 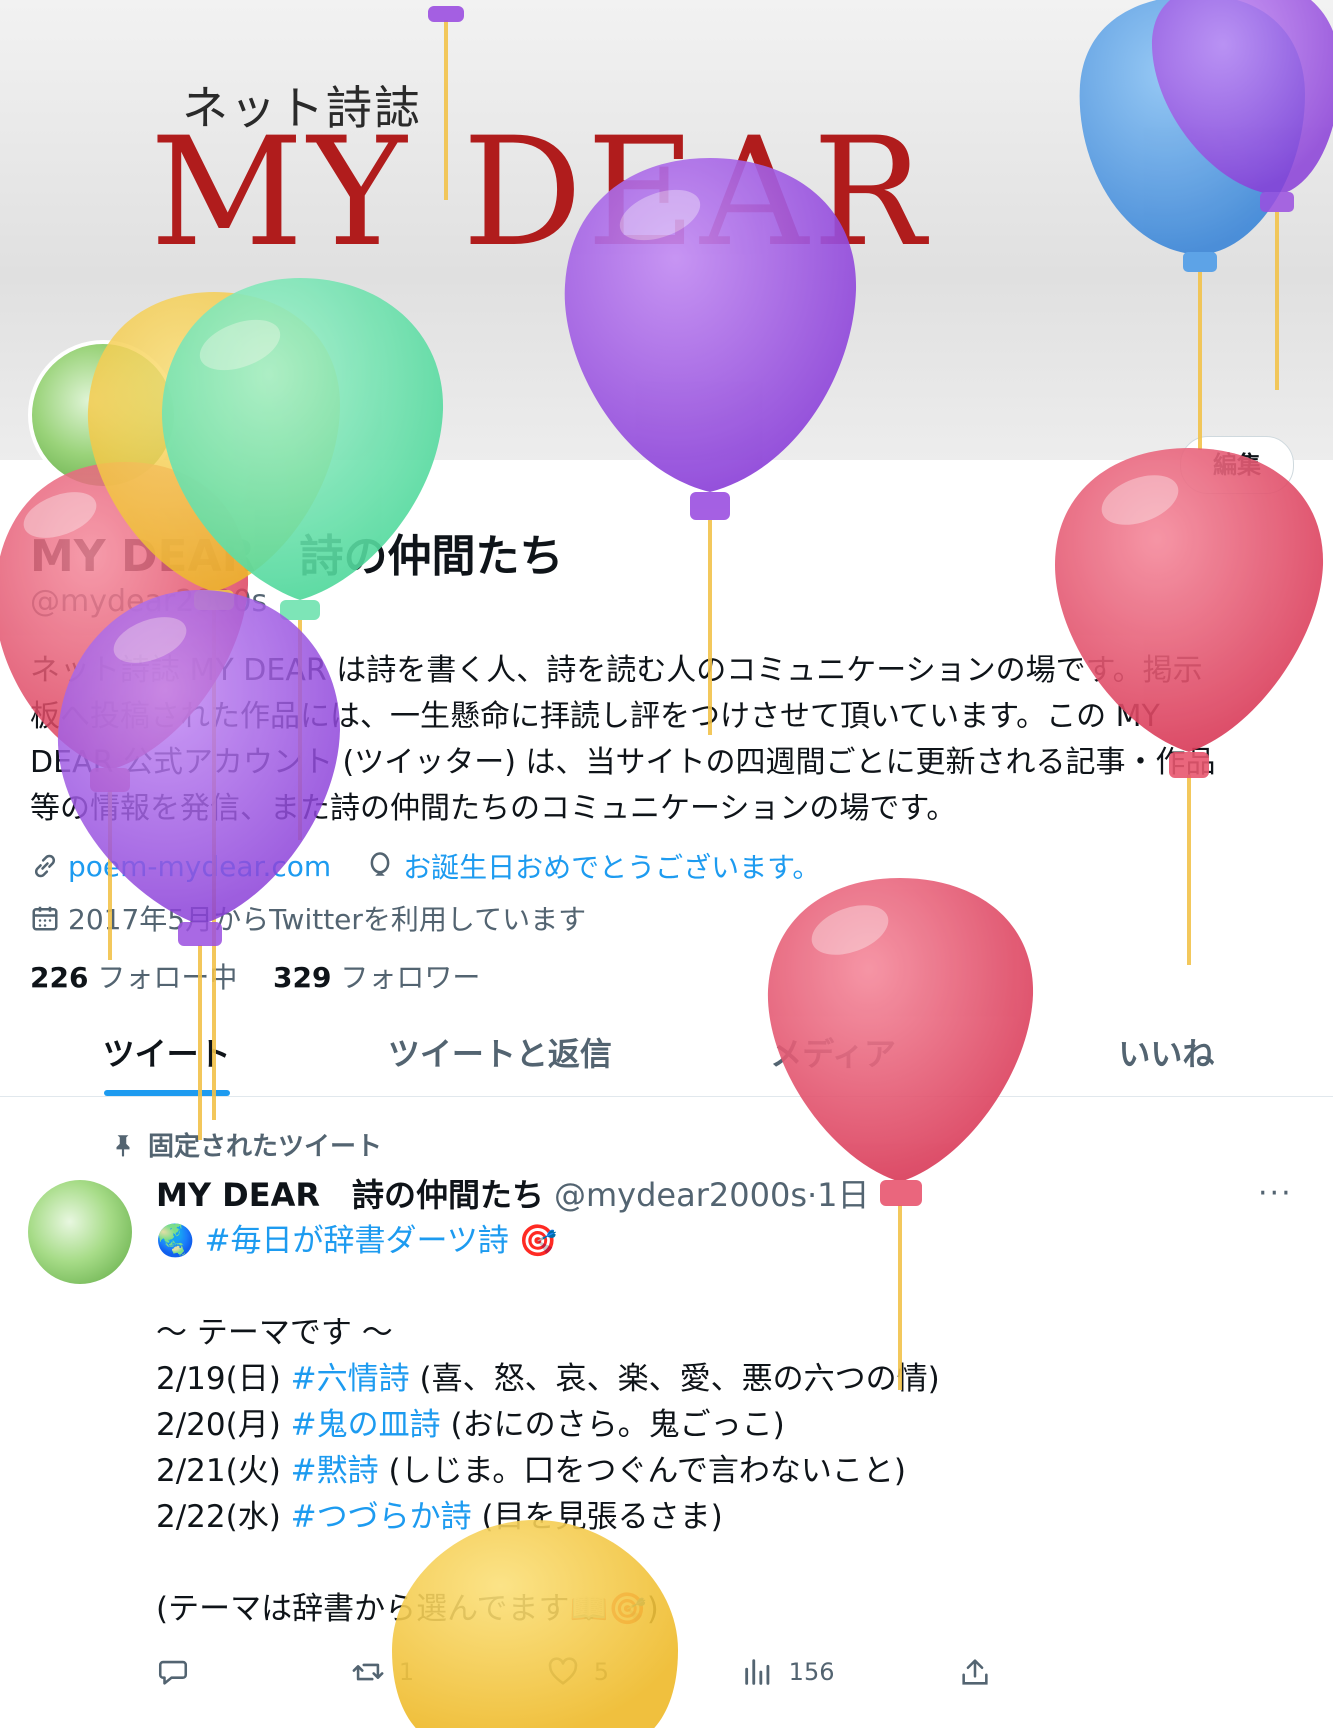 What do you see at coordinates (335, 1471) in the screenshot?
I see `hashtag-link: #黙詩` at bounding box center [335, 1471].